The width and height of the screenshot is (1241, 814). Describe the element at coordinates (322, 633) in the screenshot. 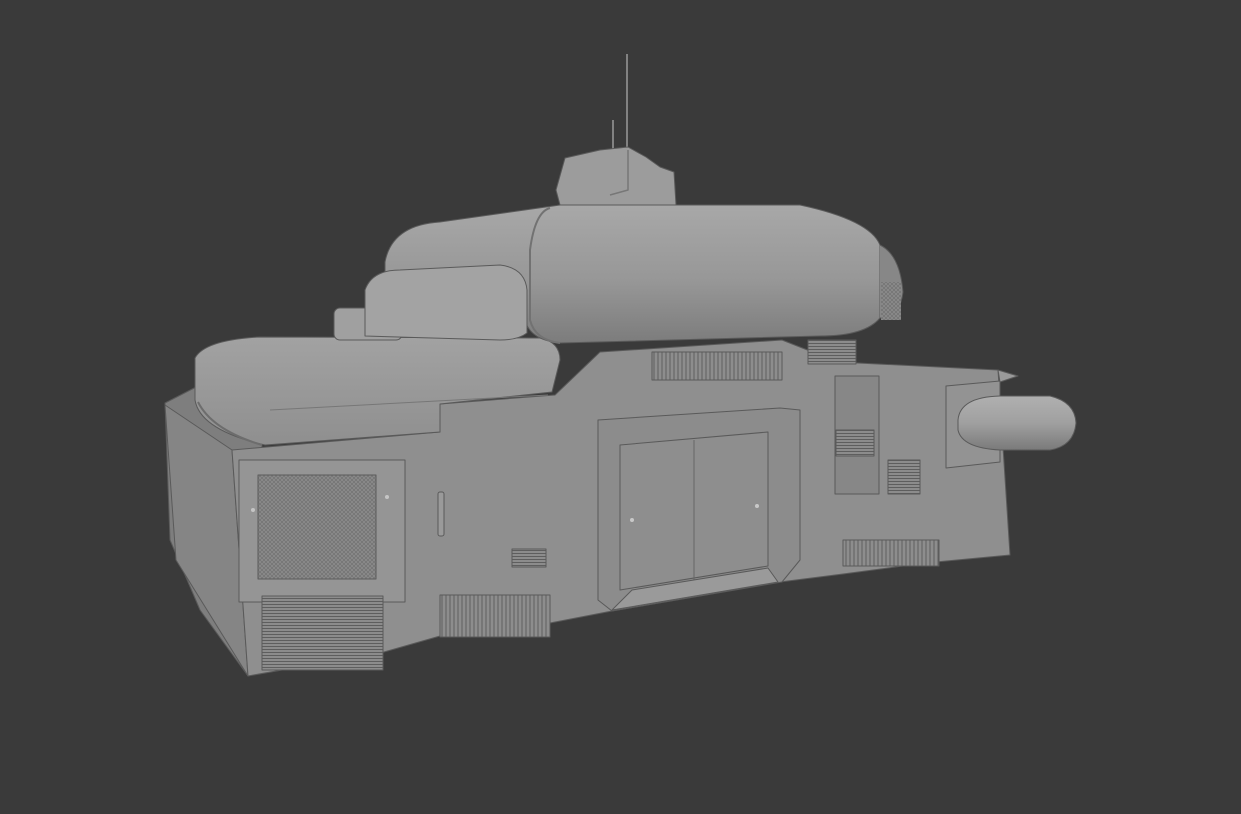

I see `lower-left-vent` at that location.